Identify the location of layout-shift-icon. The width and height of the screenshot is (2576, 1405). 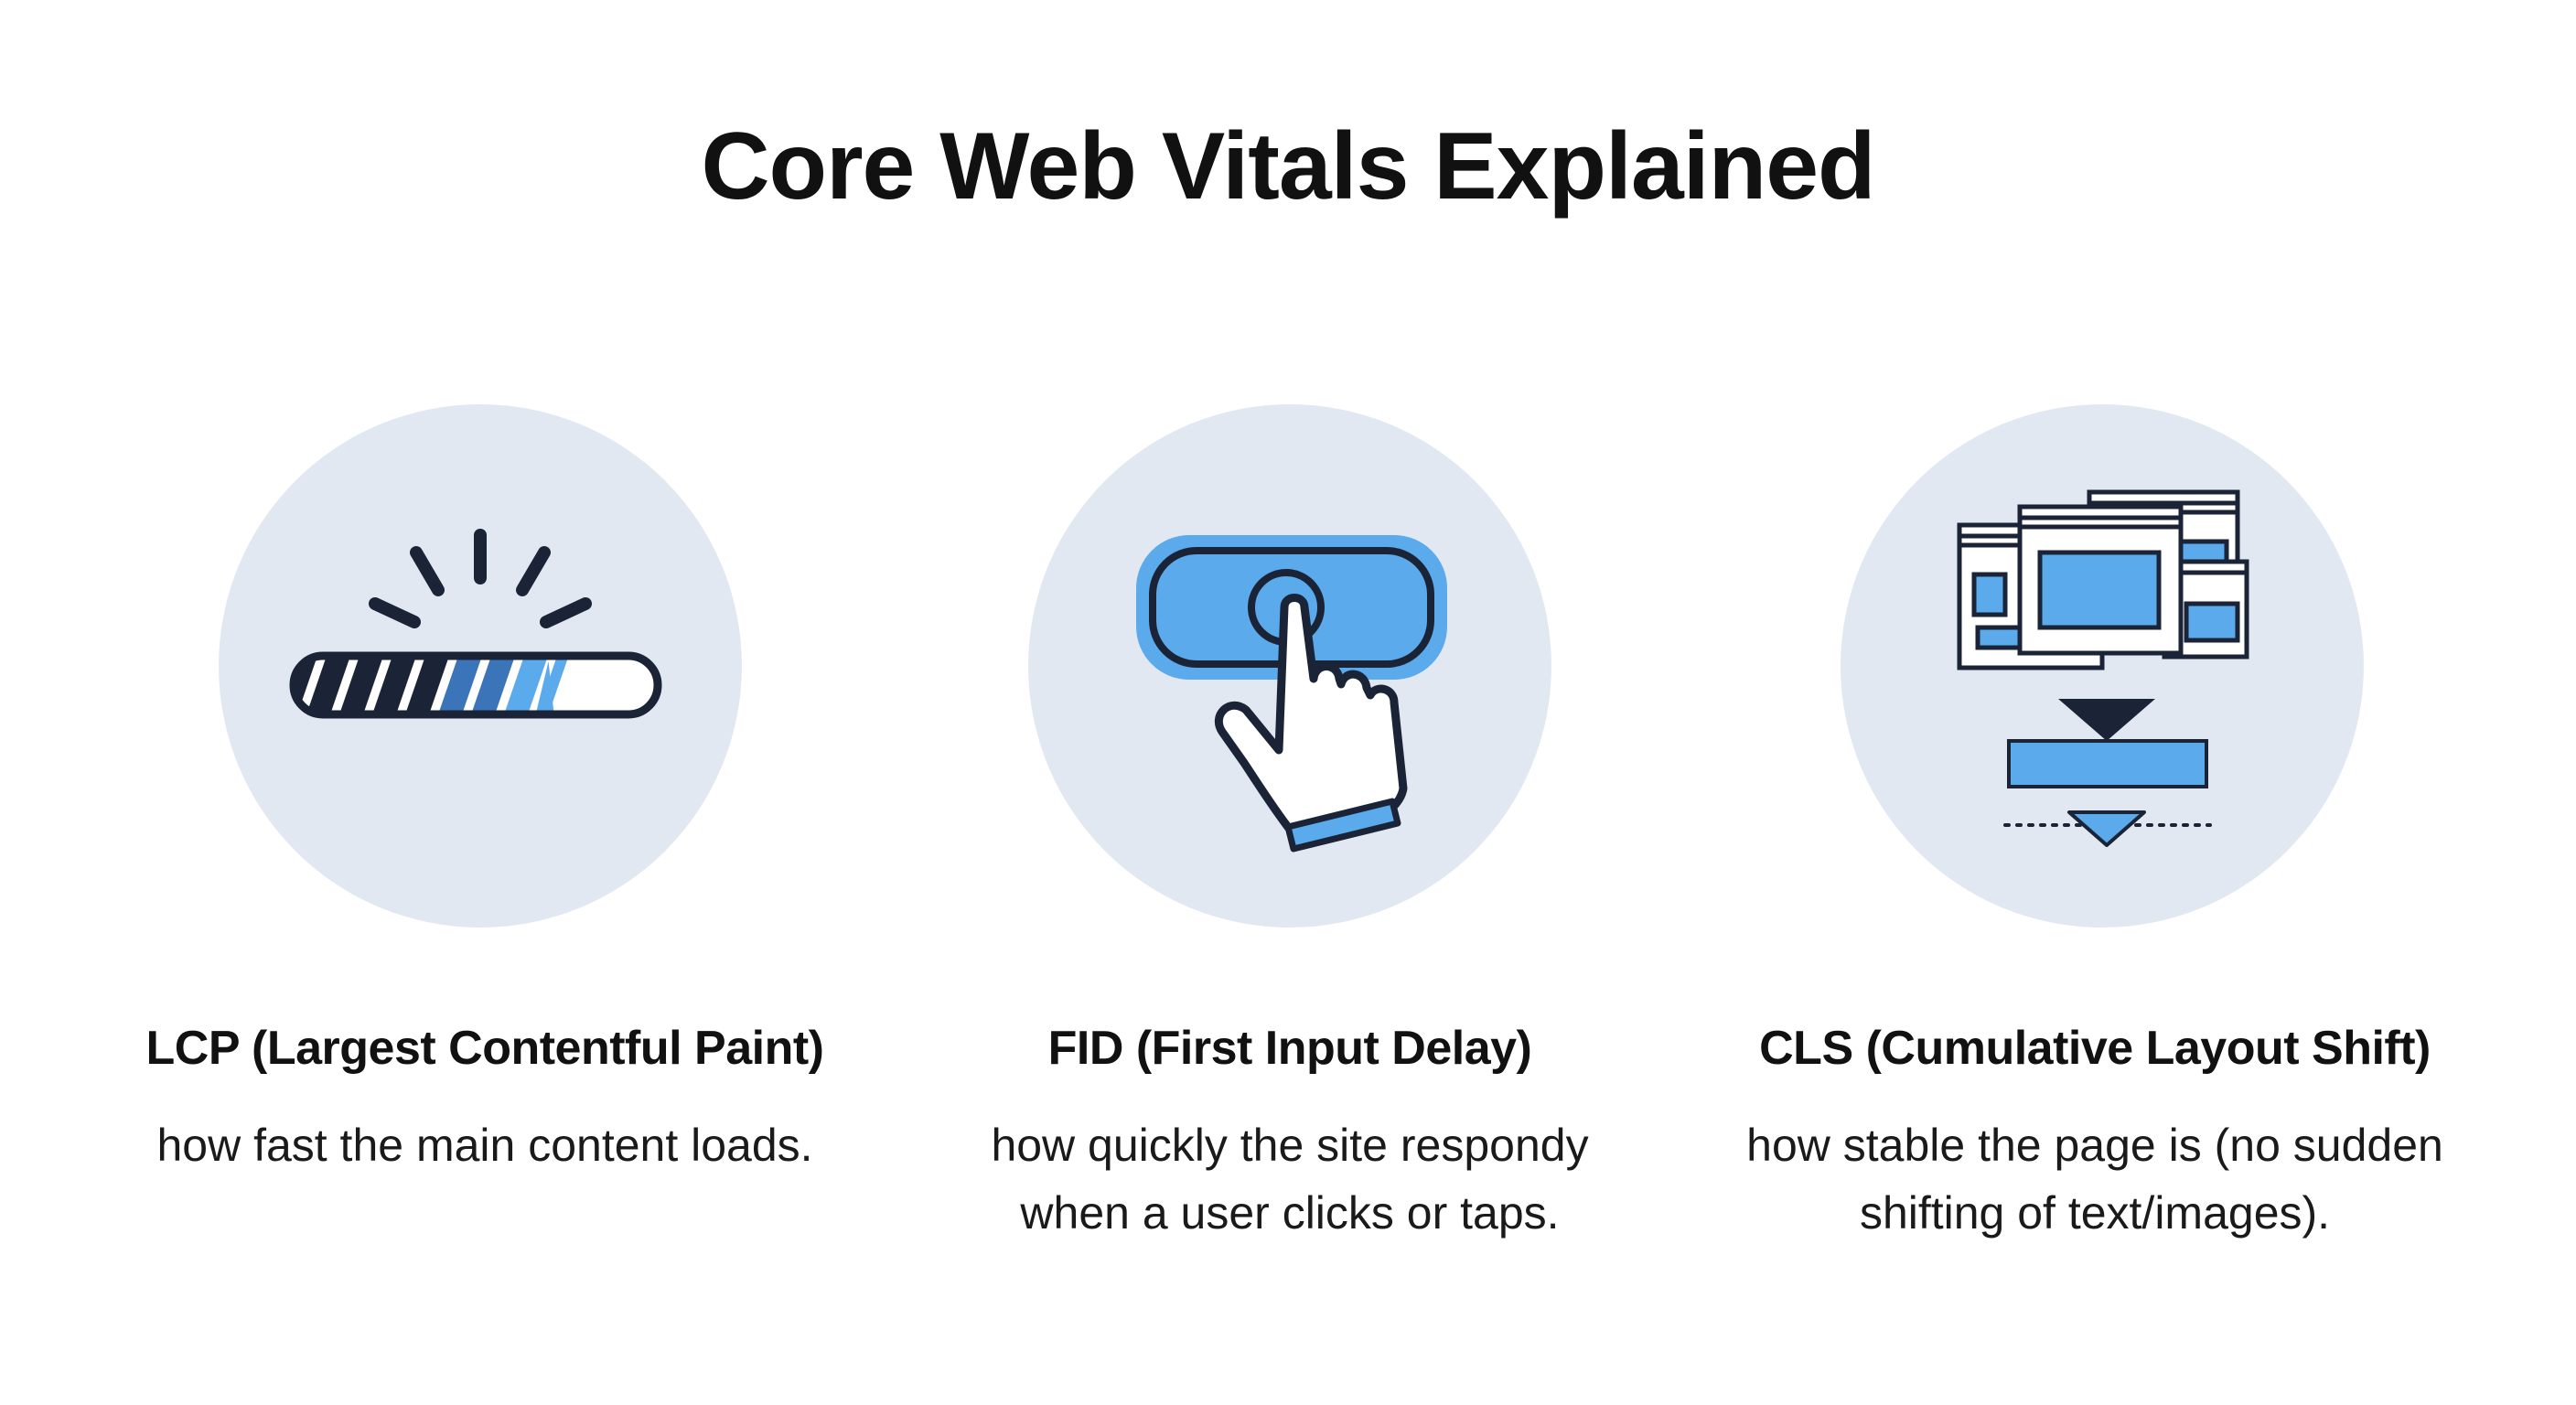
(2103, 668).